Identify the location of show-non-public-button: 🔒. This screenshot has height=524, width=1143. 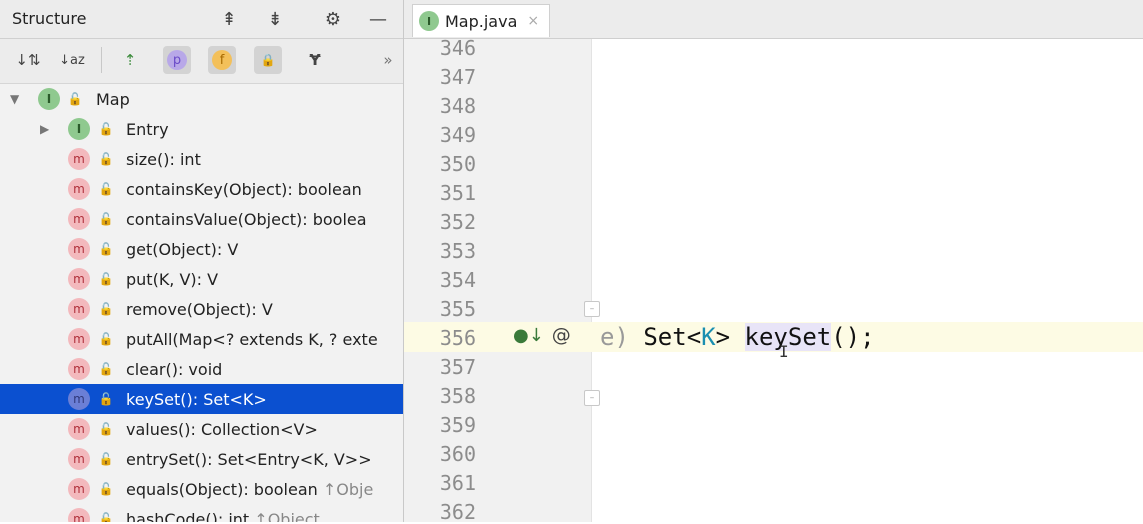
(268, 60).